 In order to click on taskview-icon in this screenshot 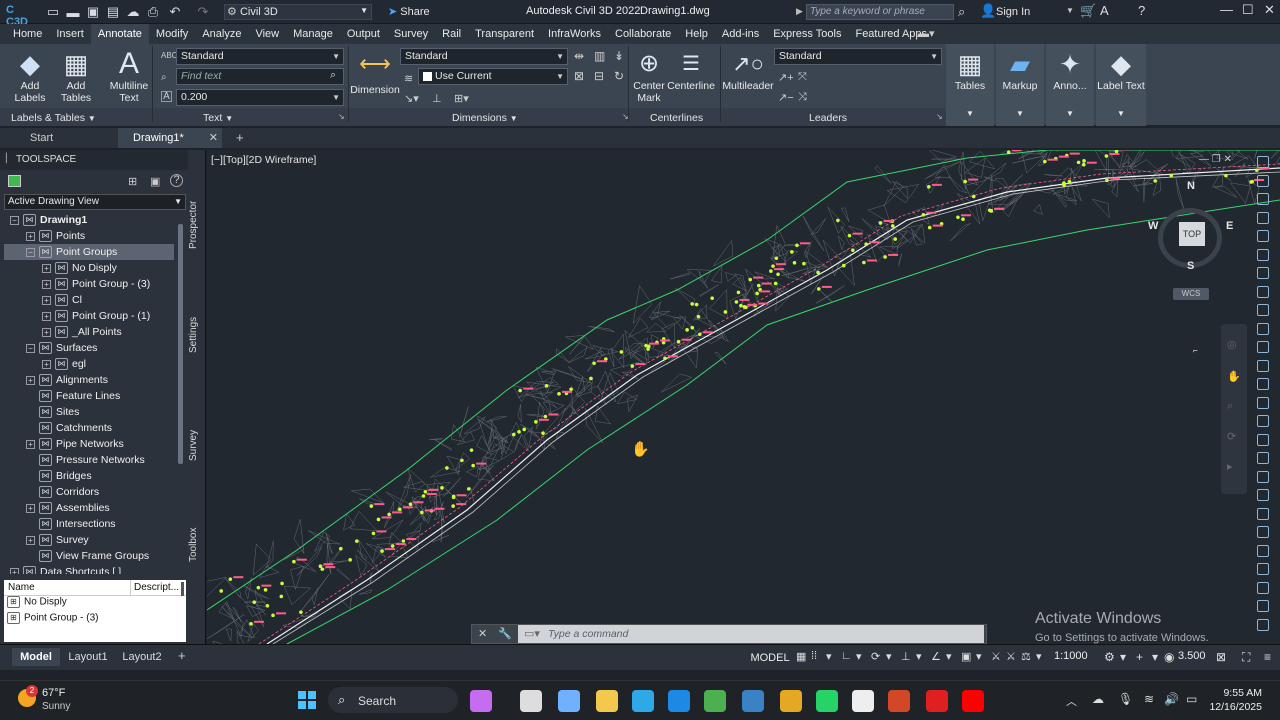, I will do `click(531, 701)`.